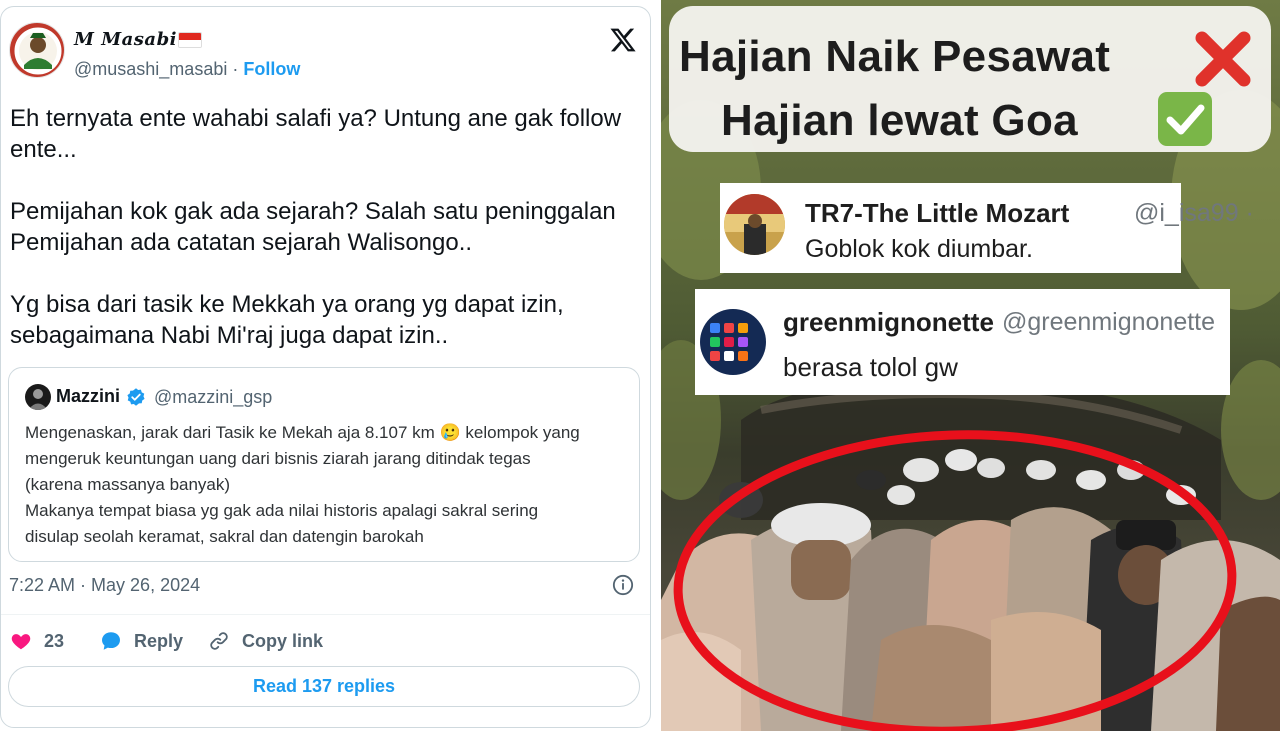  I want to click on author-handle-line: @musashi_masabi · Follow, so click(187, 69).